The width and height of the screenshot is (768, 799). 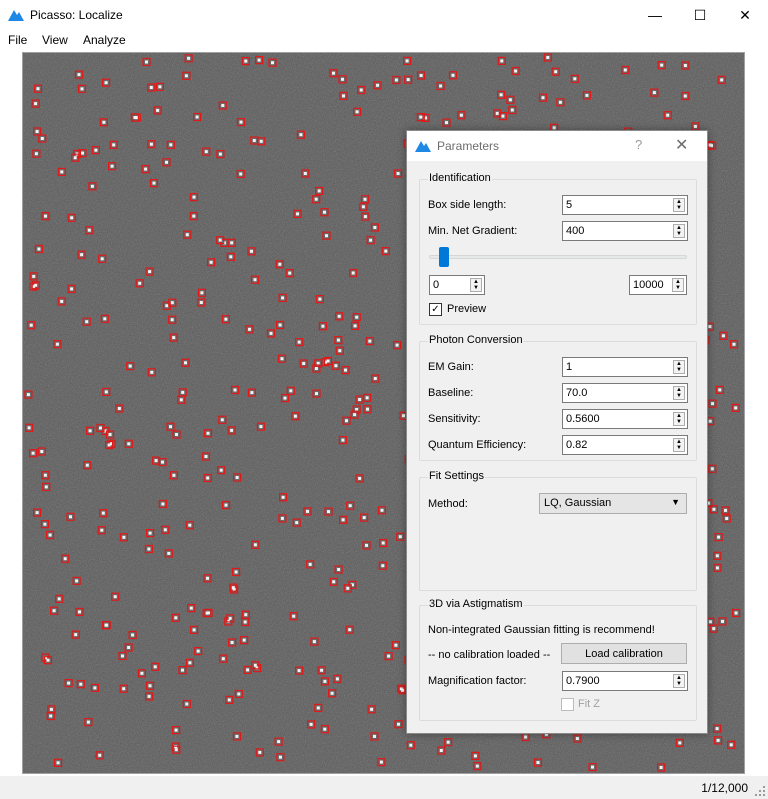 I want to click on menu-analyze: Analyze, so click(x=104, y=40).